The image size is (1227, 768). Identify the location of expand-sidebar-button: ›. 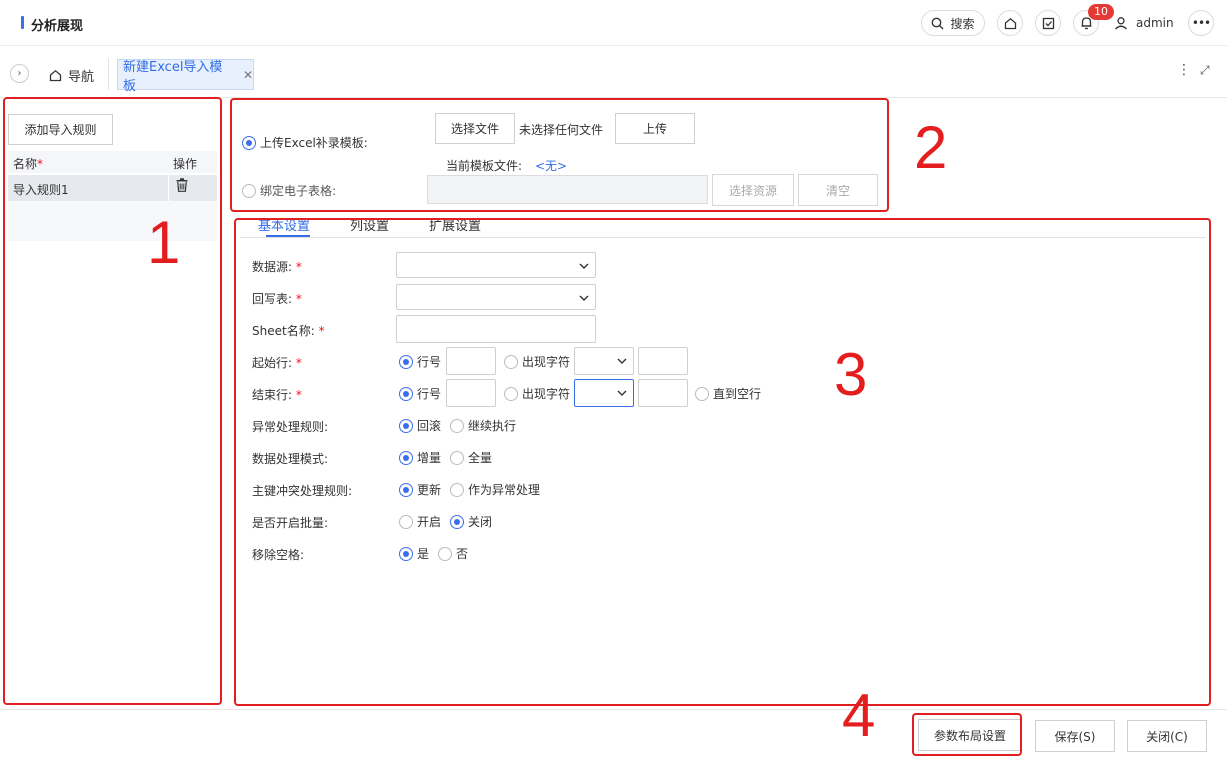
(19, 73).